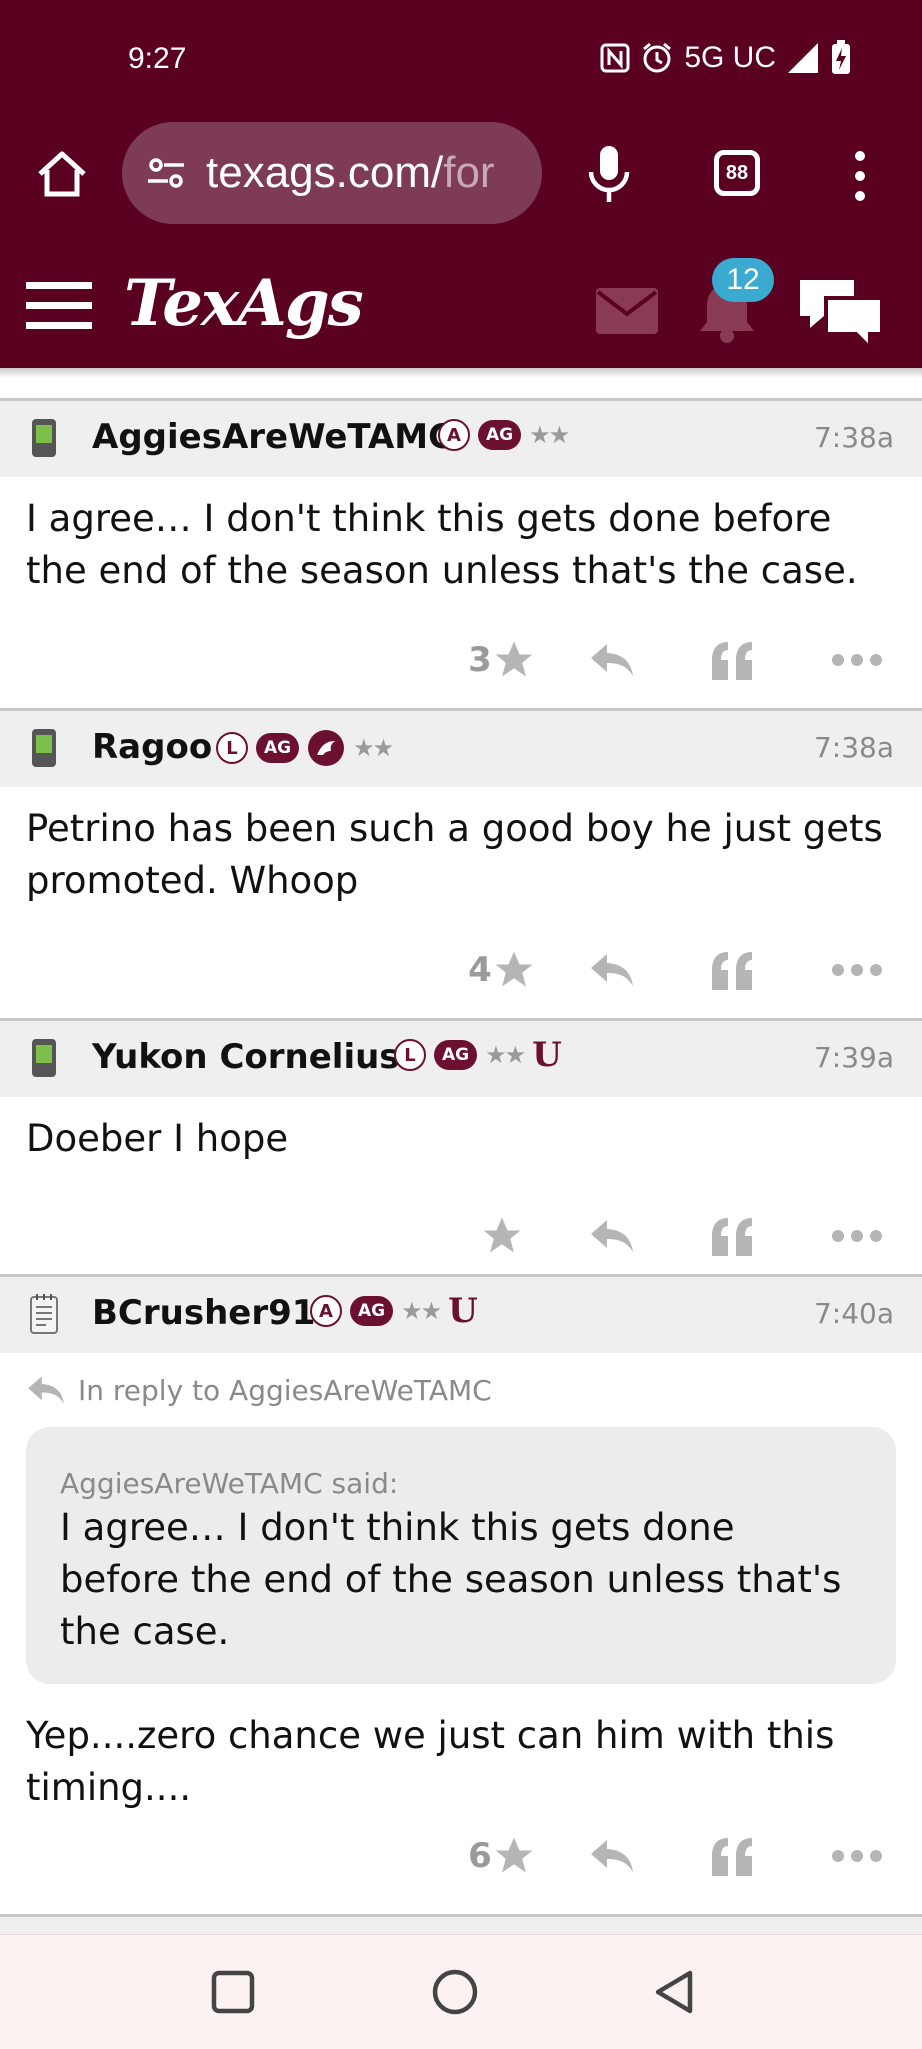 Image resolution: width=922 pixels, height=2049 pixels. I want to click on tab-switcher-button: 88, so click(737, 173).